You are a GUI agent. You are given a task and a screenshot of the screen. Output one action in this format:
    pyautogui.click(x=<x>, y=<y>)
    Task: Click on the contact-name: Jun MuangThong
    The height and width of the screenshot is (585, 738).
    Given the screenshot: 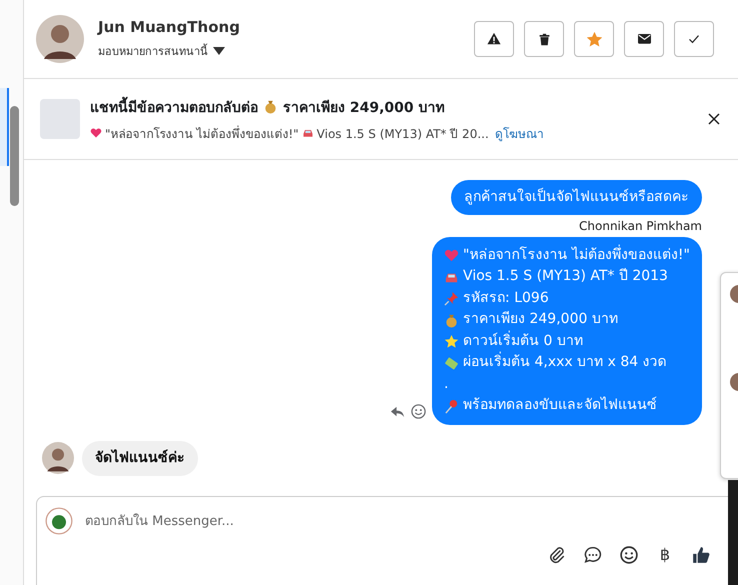 What is the action you would take?
    pyautogui.click(x=169, y=27)
    